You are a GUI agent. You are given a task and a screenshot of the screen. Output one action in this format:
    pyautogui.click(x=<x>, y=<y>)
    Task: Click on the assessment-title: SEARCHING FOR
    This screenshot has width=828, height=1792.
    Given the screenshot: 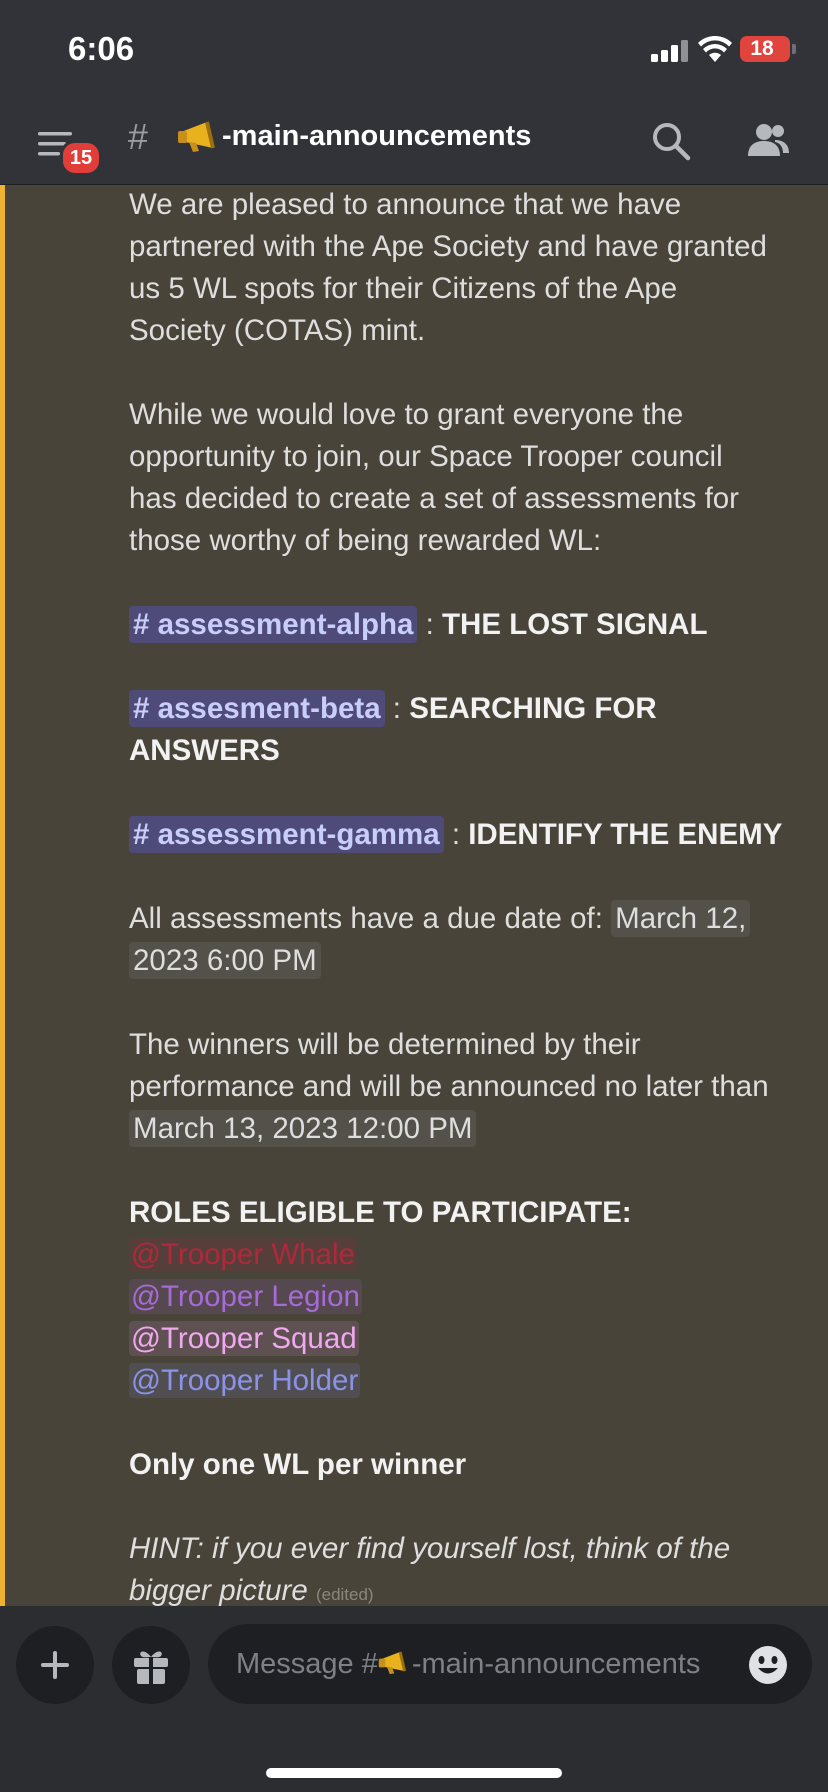 What is the action you would take?
    pyautogui.click(x=533, y=708)
    